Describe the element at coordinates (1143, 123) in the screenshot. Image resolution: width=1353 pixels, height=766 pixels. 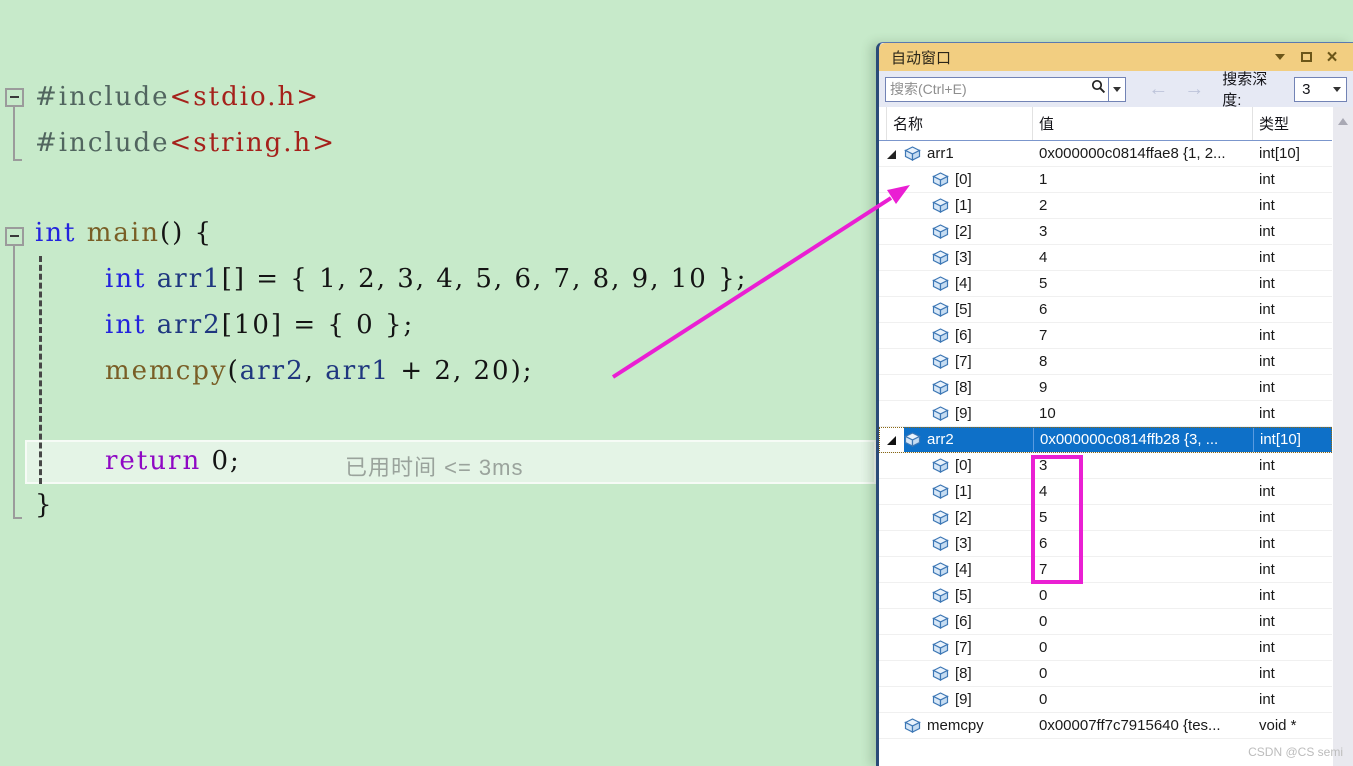
I see `column-header-value: 值` at that location.